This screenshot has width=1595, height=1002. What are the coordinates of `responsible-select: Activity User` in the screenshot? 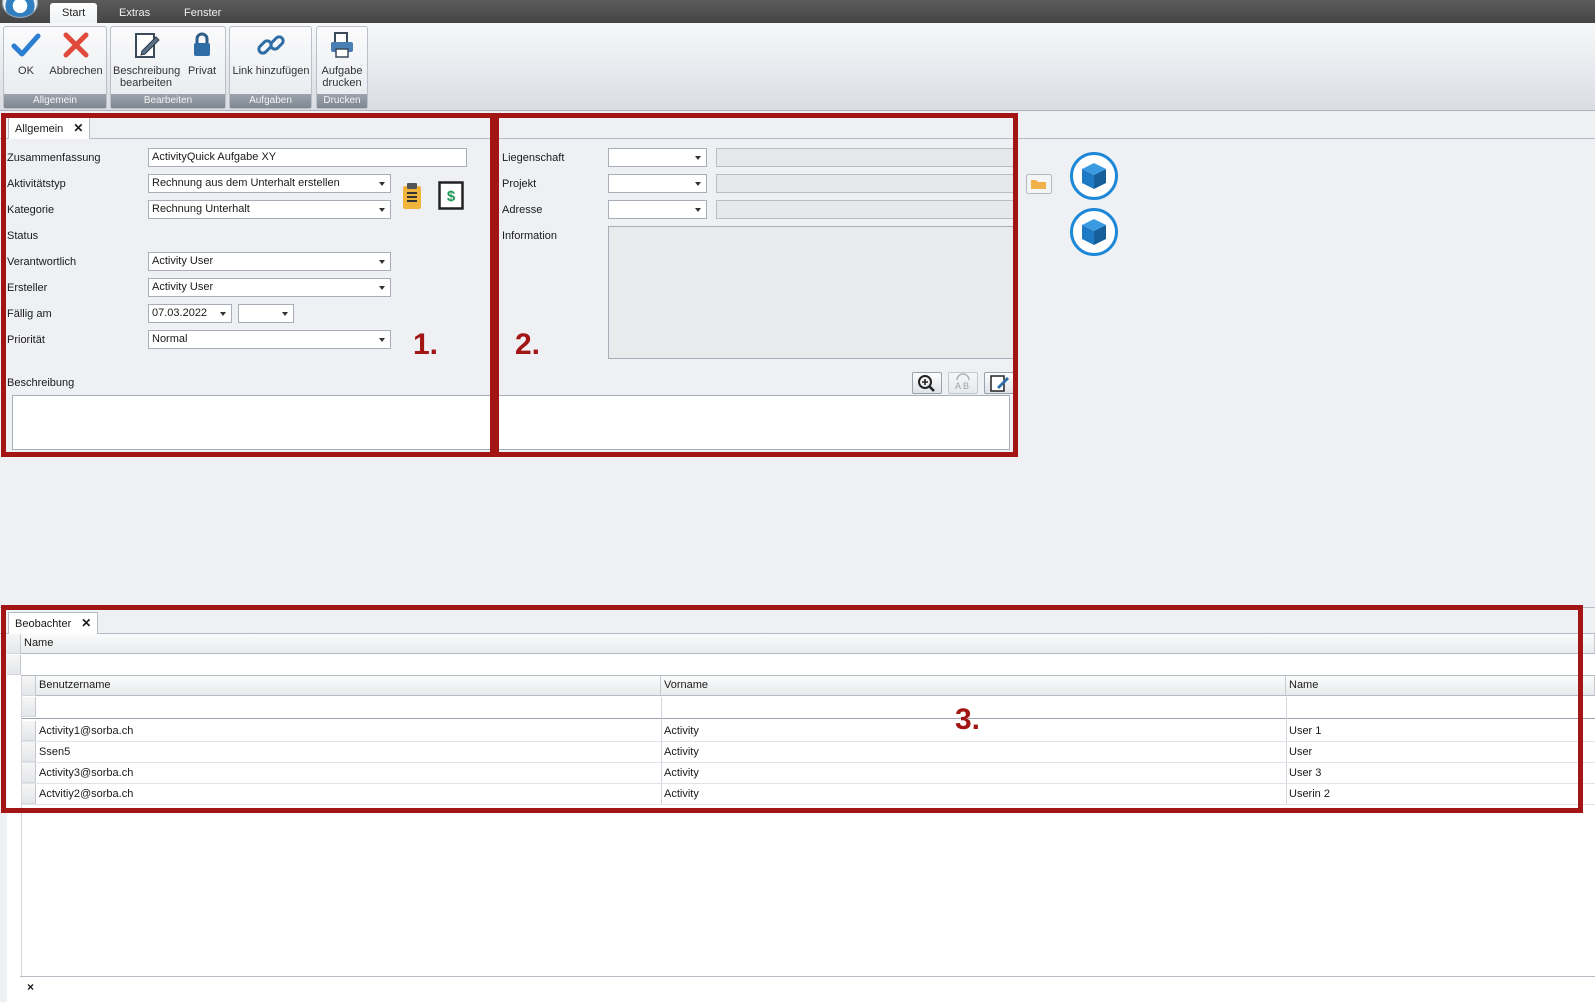 It's located at (269, 261).